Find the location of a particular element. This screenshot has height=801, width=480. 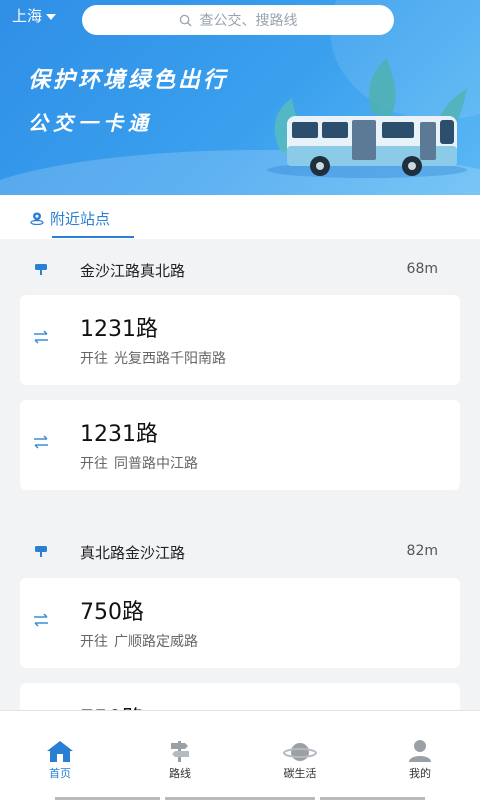

signpost-icon is located at coordinates (180, 751).